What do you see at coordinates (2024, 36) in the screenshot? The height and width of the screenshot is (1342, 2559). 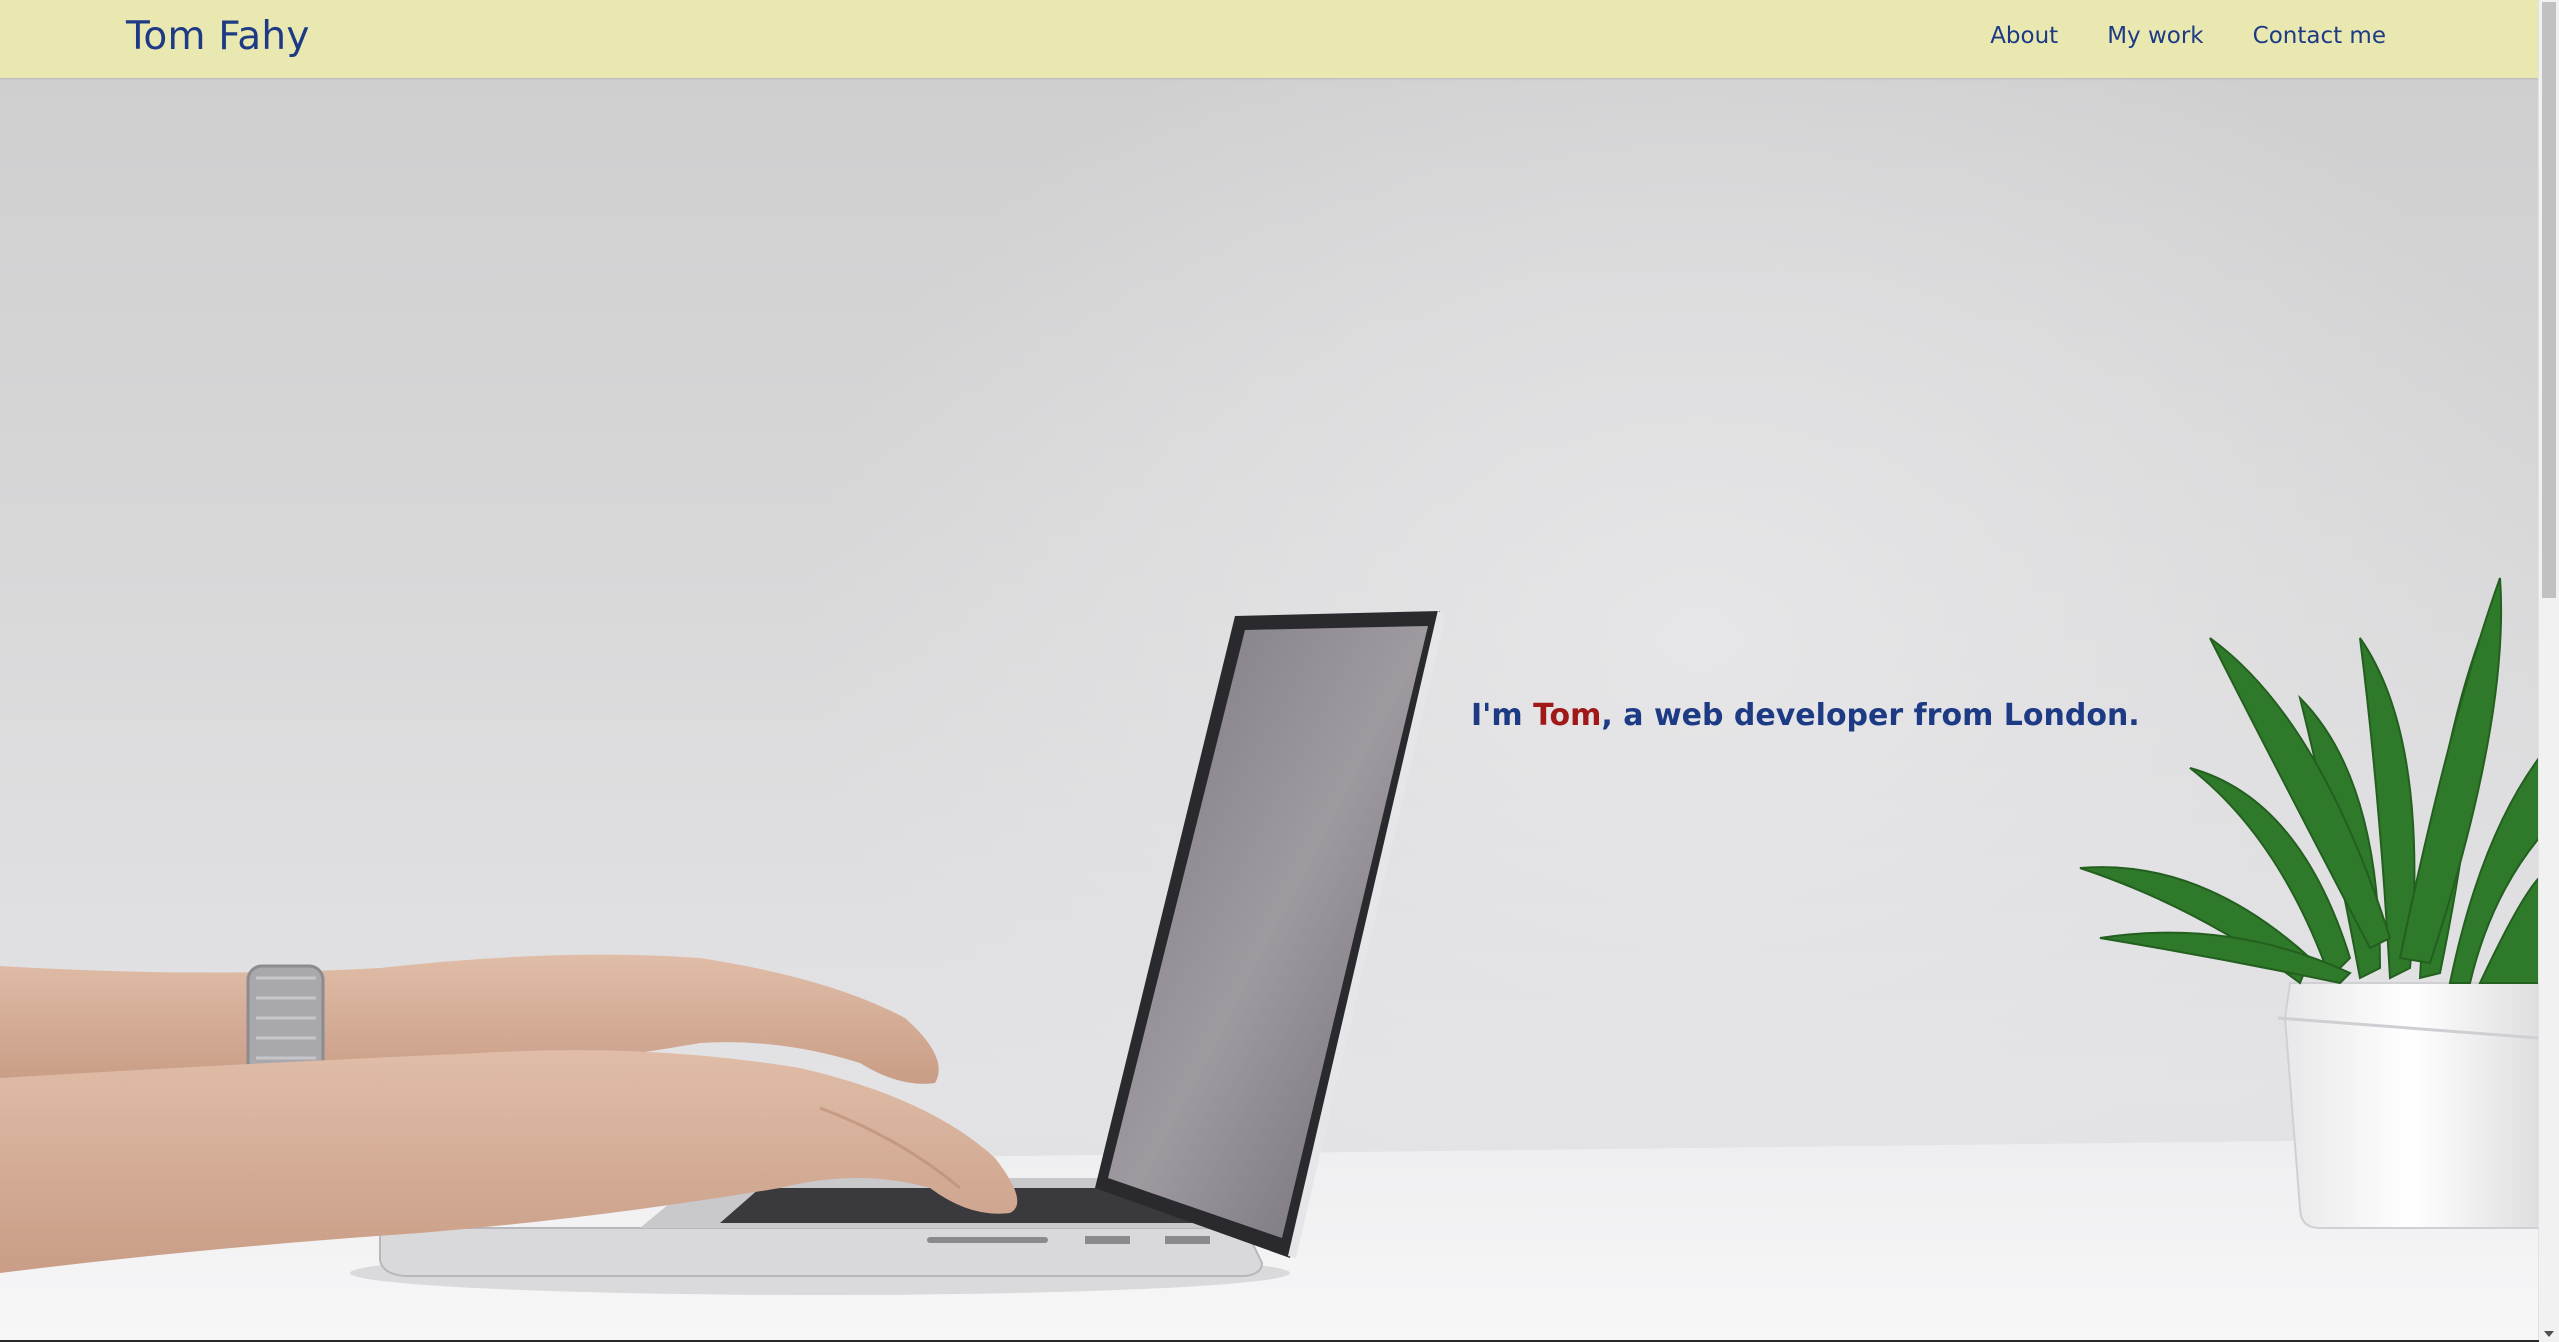 I see `nav-link-about: About` at bounding box center [2024, 36].